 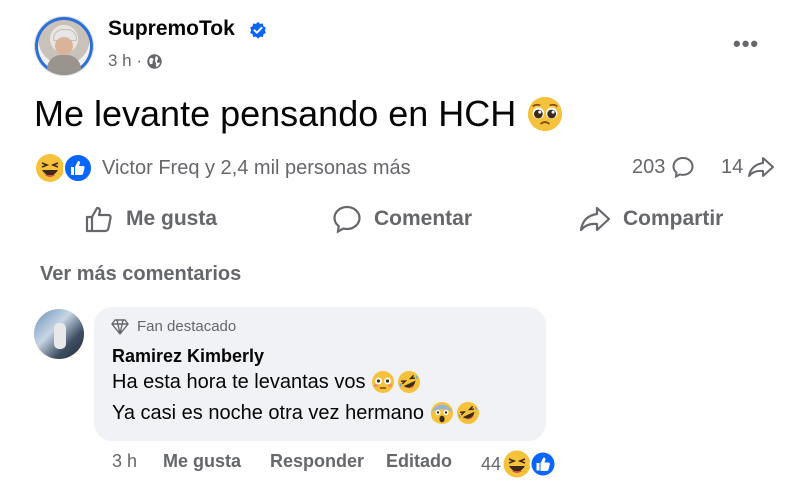 I want to click on comment-line-2-text: Ya casi es noche otra vez hermano, so click(x=268, y=412).